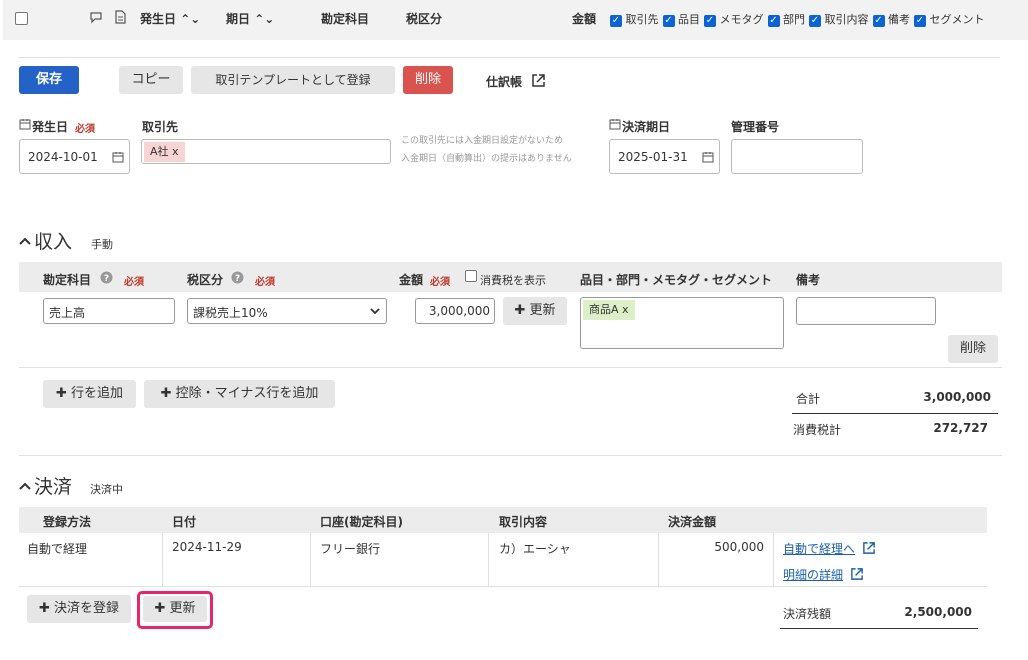 The width and height of the screenshot is (1028, 660). What do you see at coordinates (49, 80) in the screenshot?
I see `save-button: 保存` at bounding box center [49, 80].